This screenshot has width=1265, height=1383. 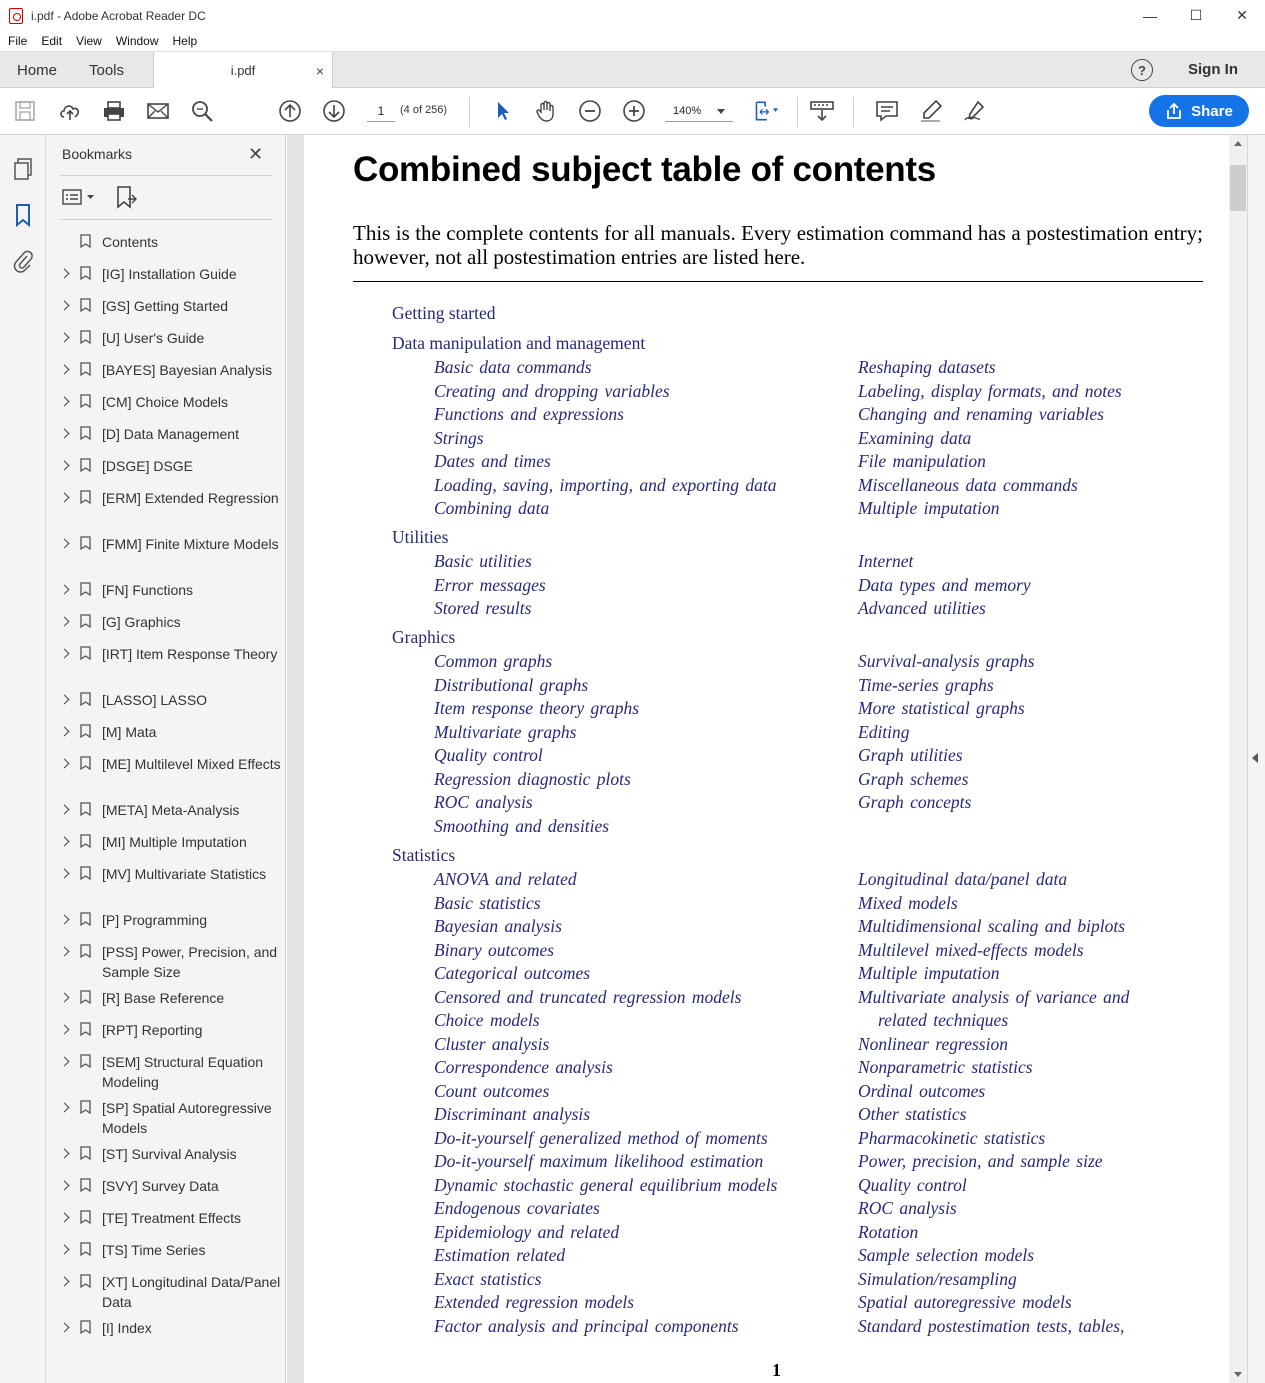 What do you see at coordinates (518, 343) in the screenshot?
I see `toc-section-link: Data manipulation and management` at bounding box center [518, 343].